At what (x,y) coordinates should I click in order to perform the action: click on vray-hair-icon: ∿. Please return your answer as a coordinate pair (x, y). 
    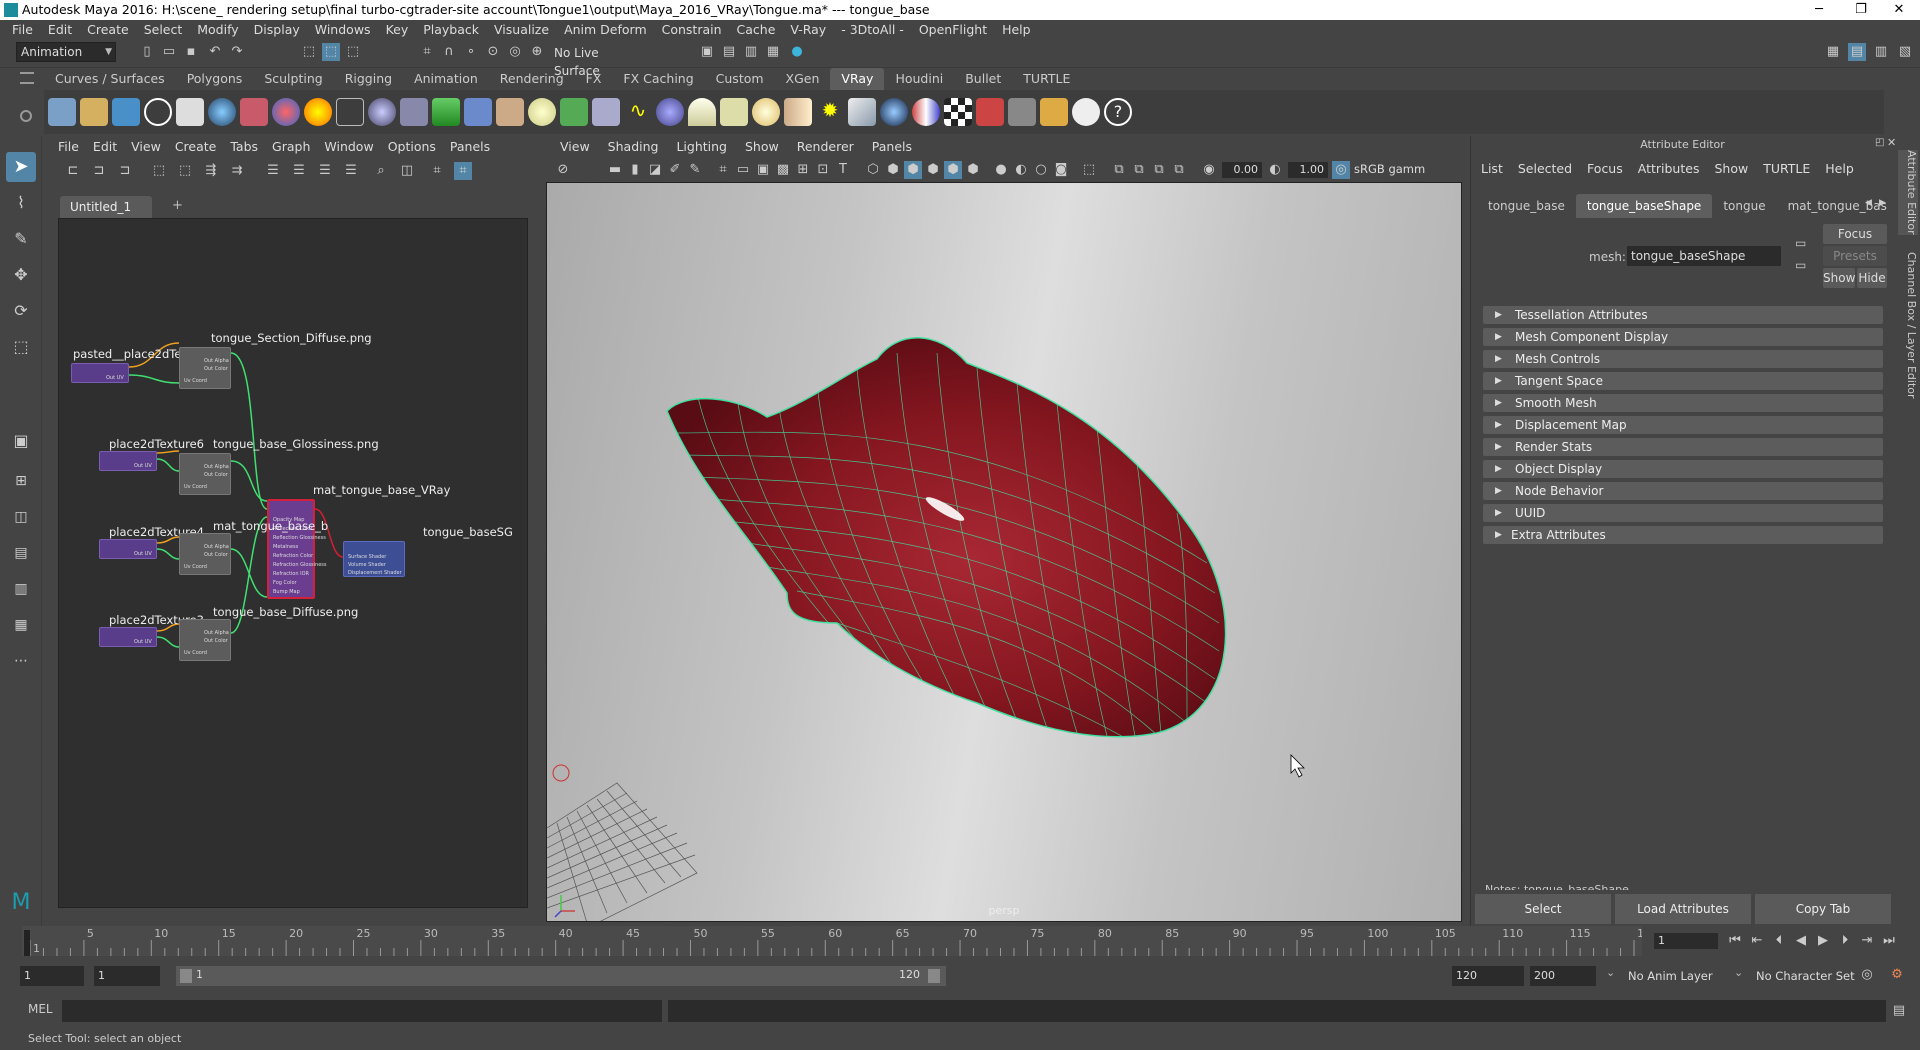
    Looking at the image, I should click on (638, 112).